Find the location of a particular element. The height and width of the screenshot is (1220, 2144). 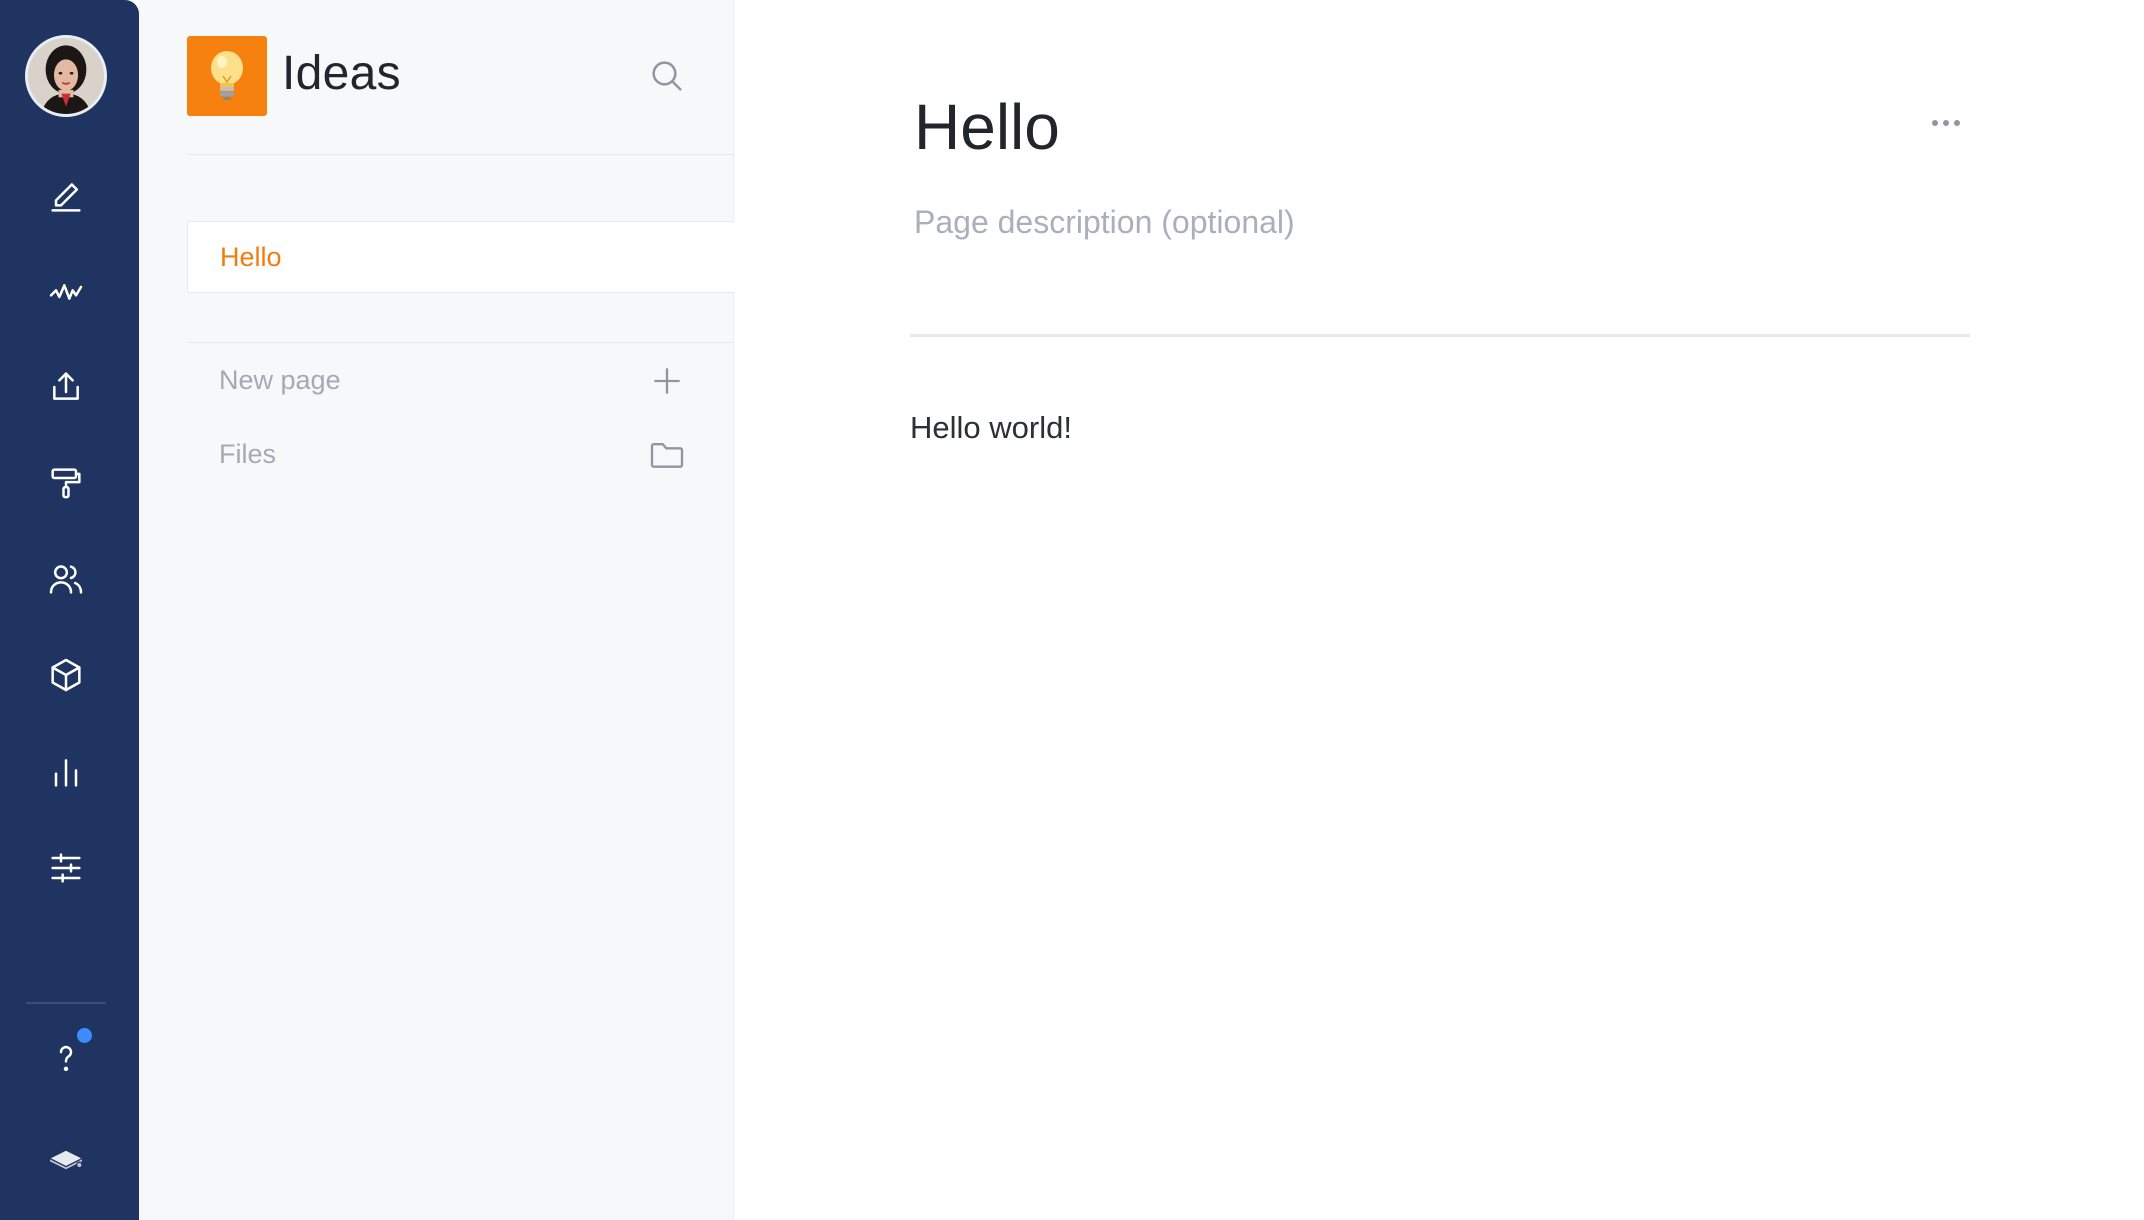

nav-upload-button is located at coordinates (66, 387).